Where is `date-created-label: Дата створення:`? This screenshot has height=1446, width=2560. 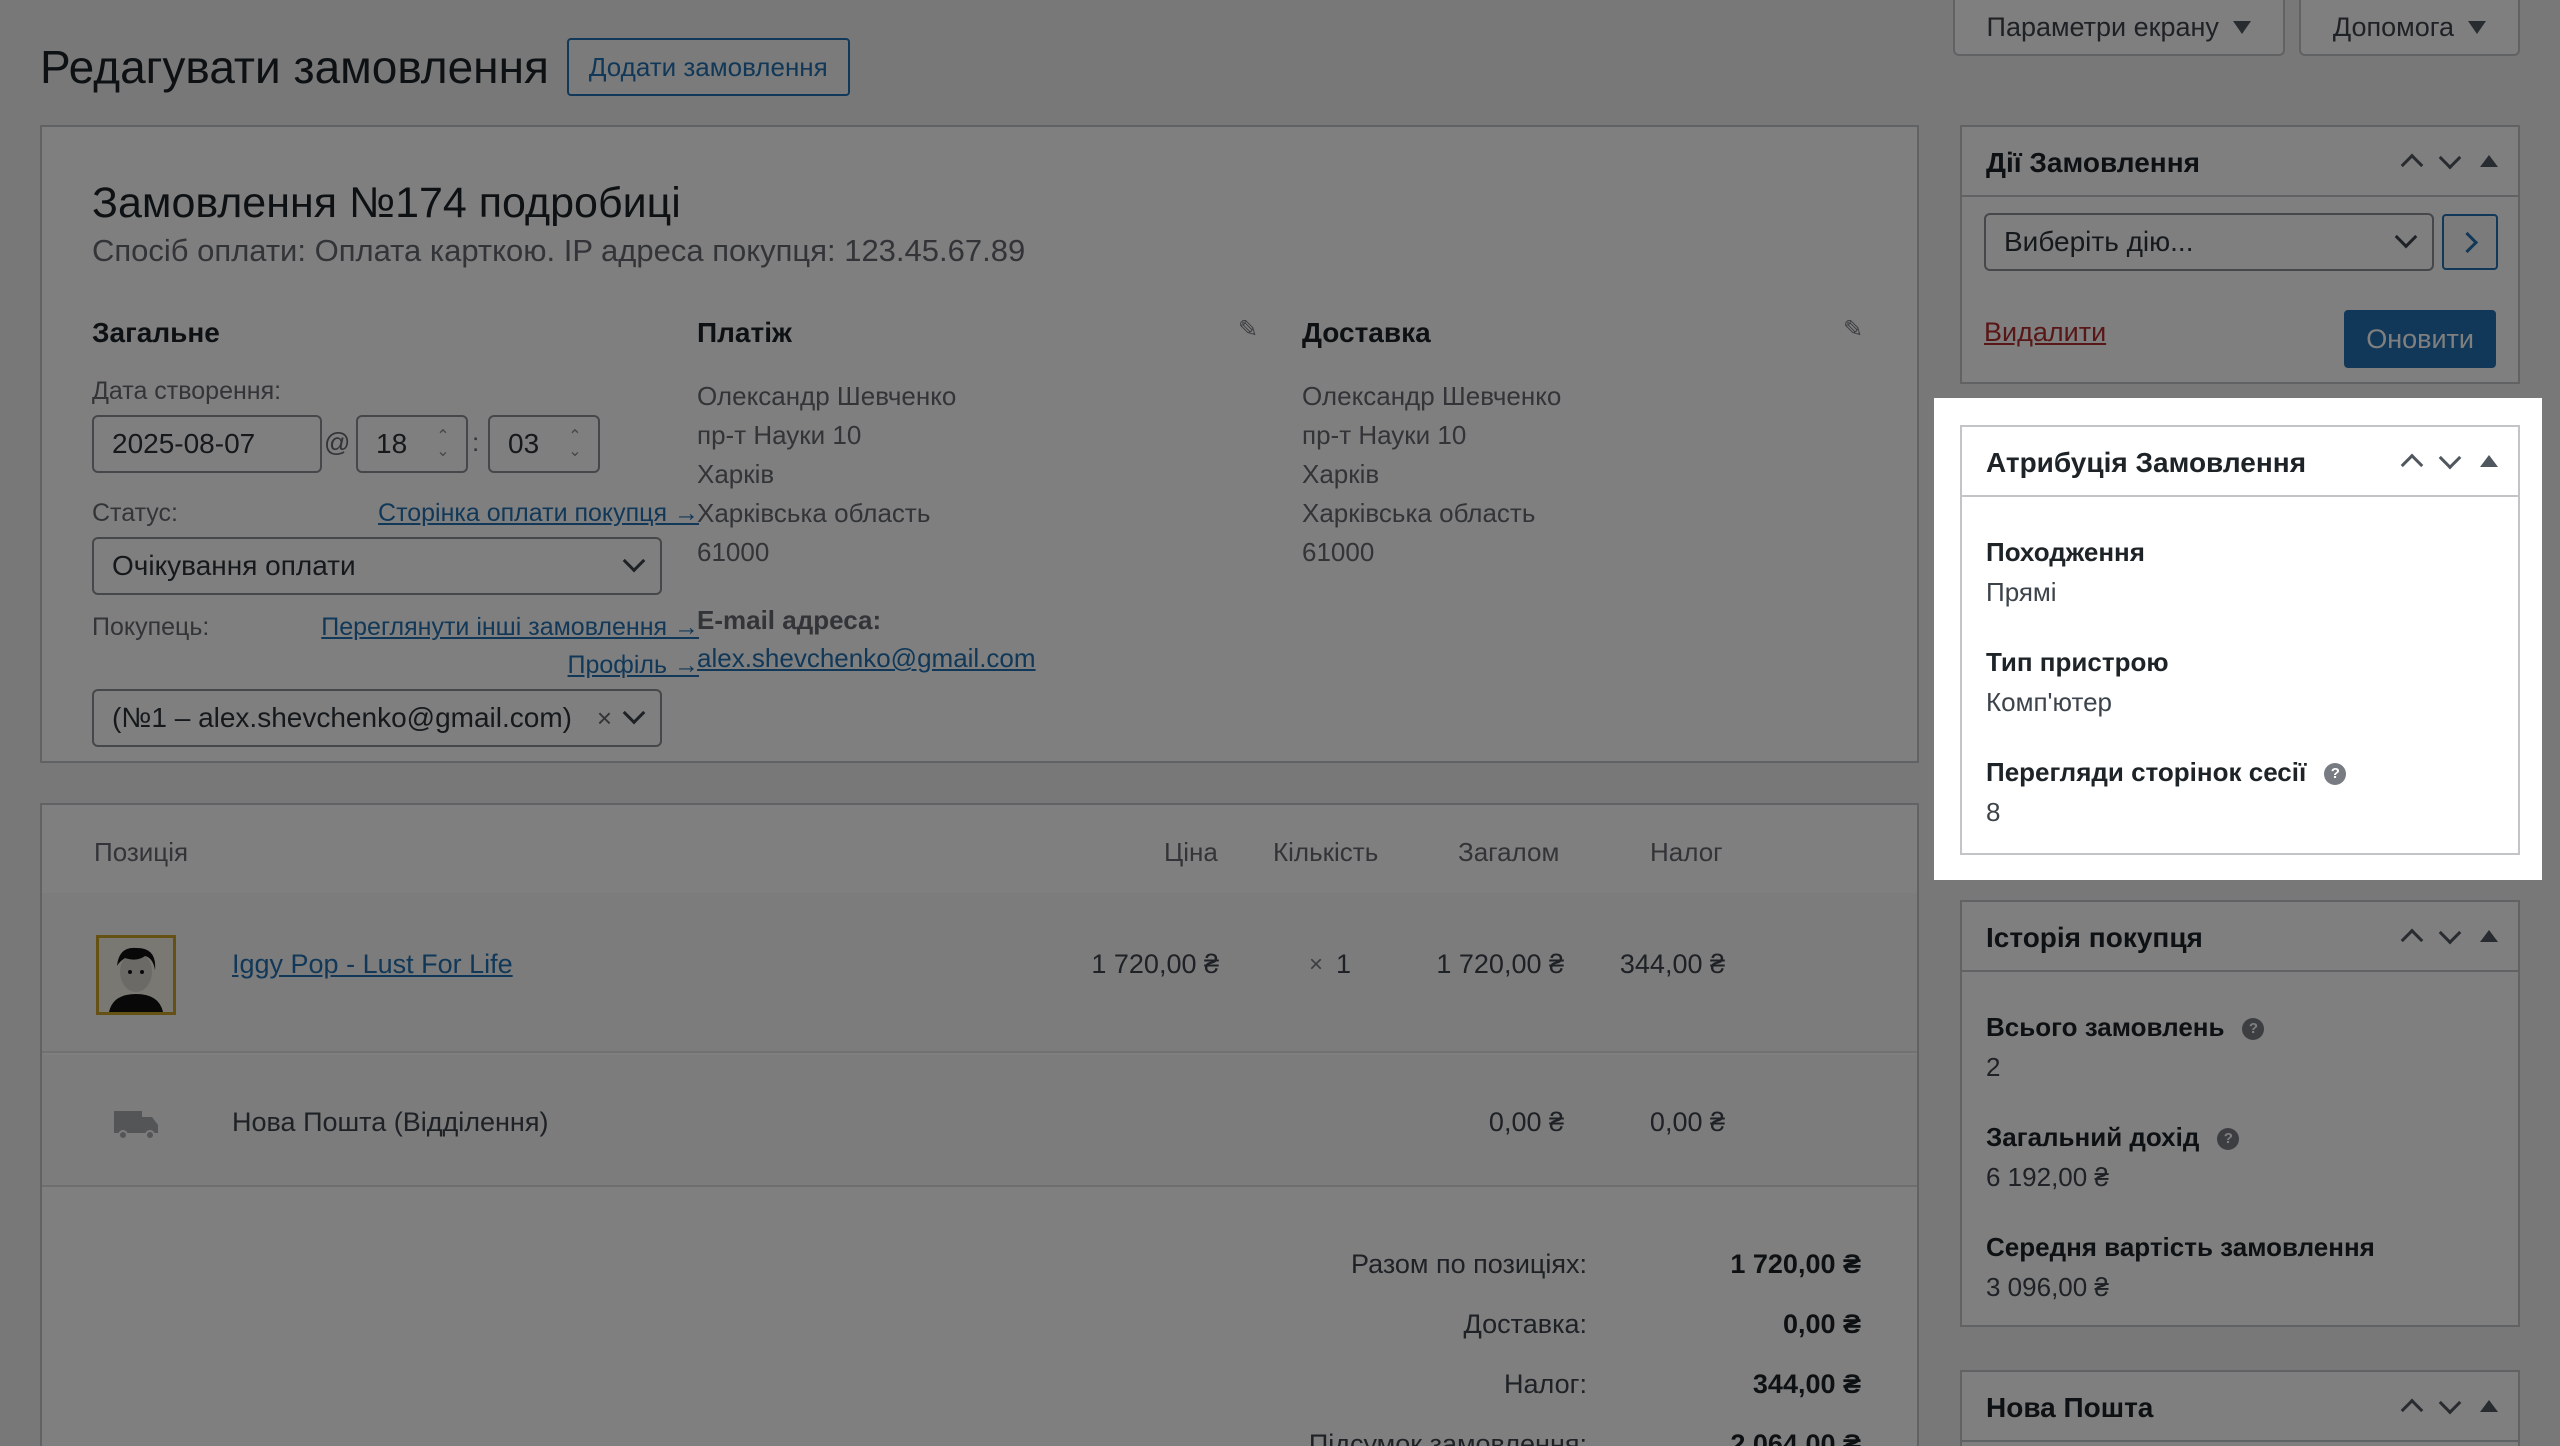
date-created-label: Дата створення: is located at coordinates (187, 391).